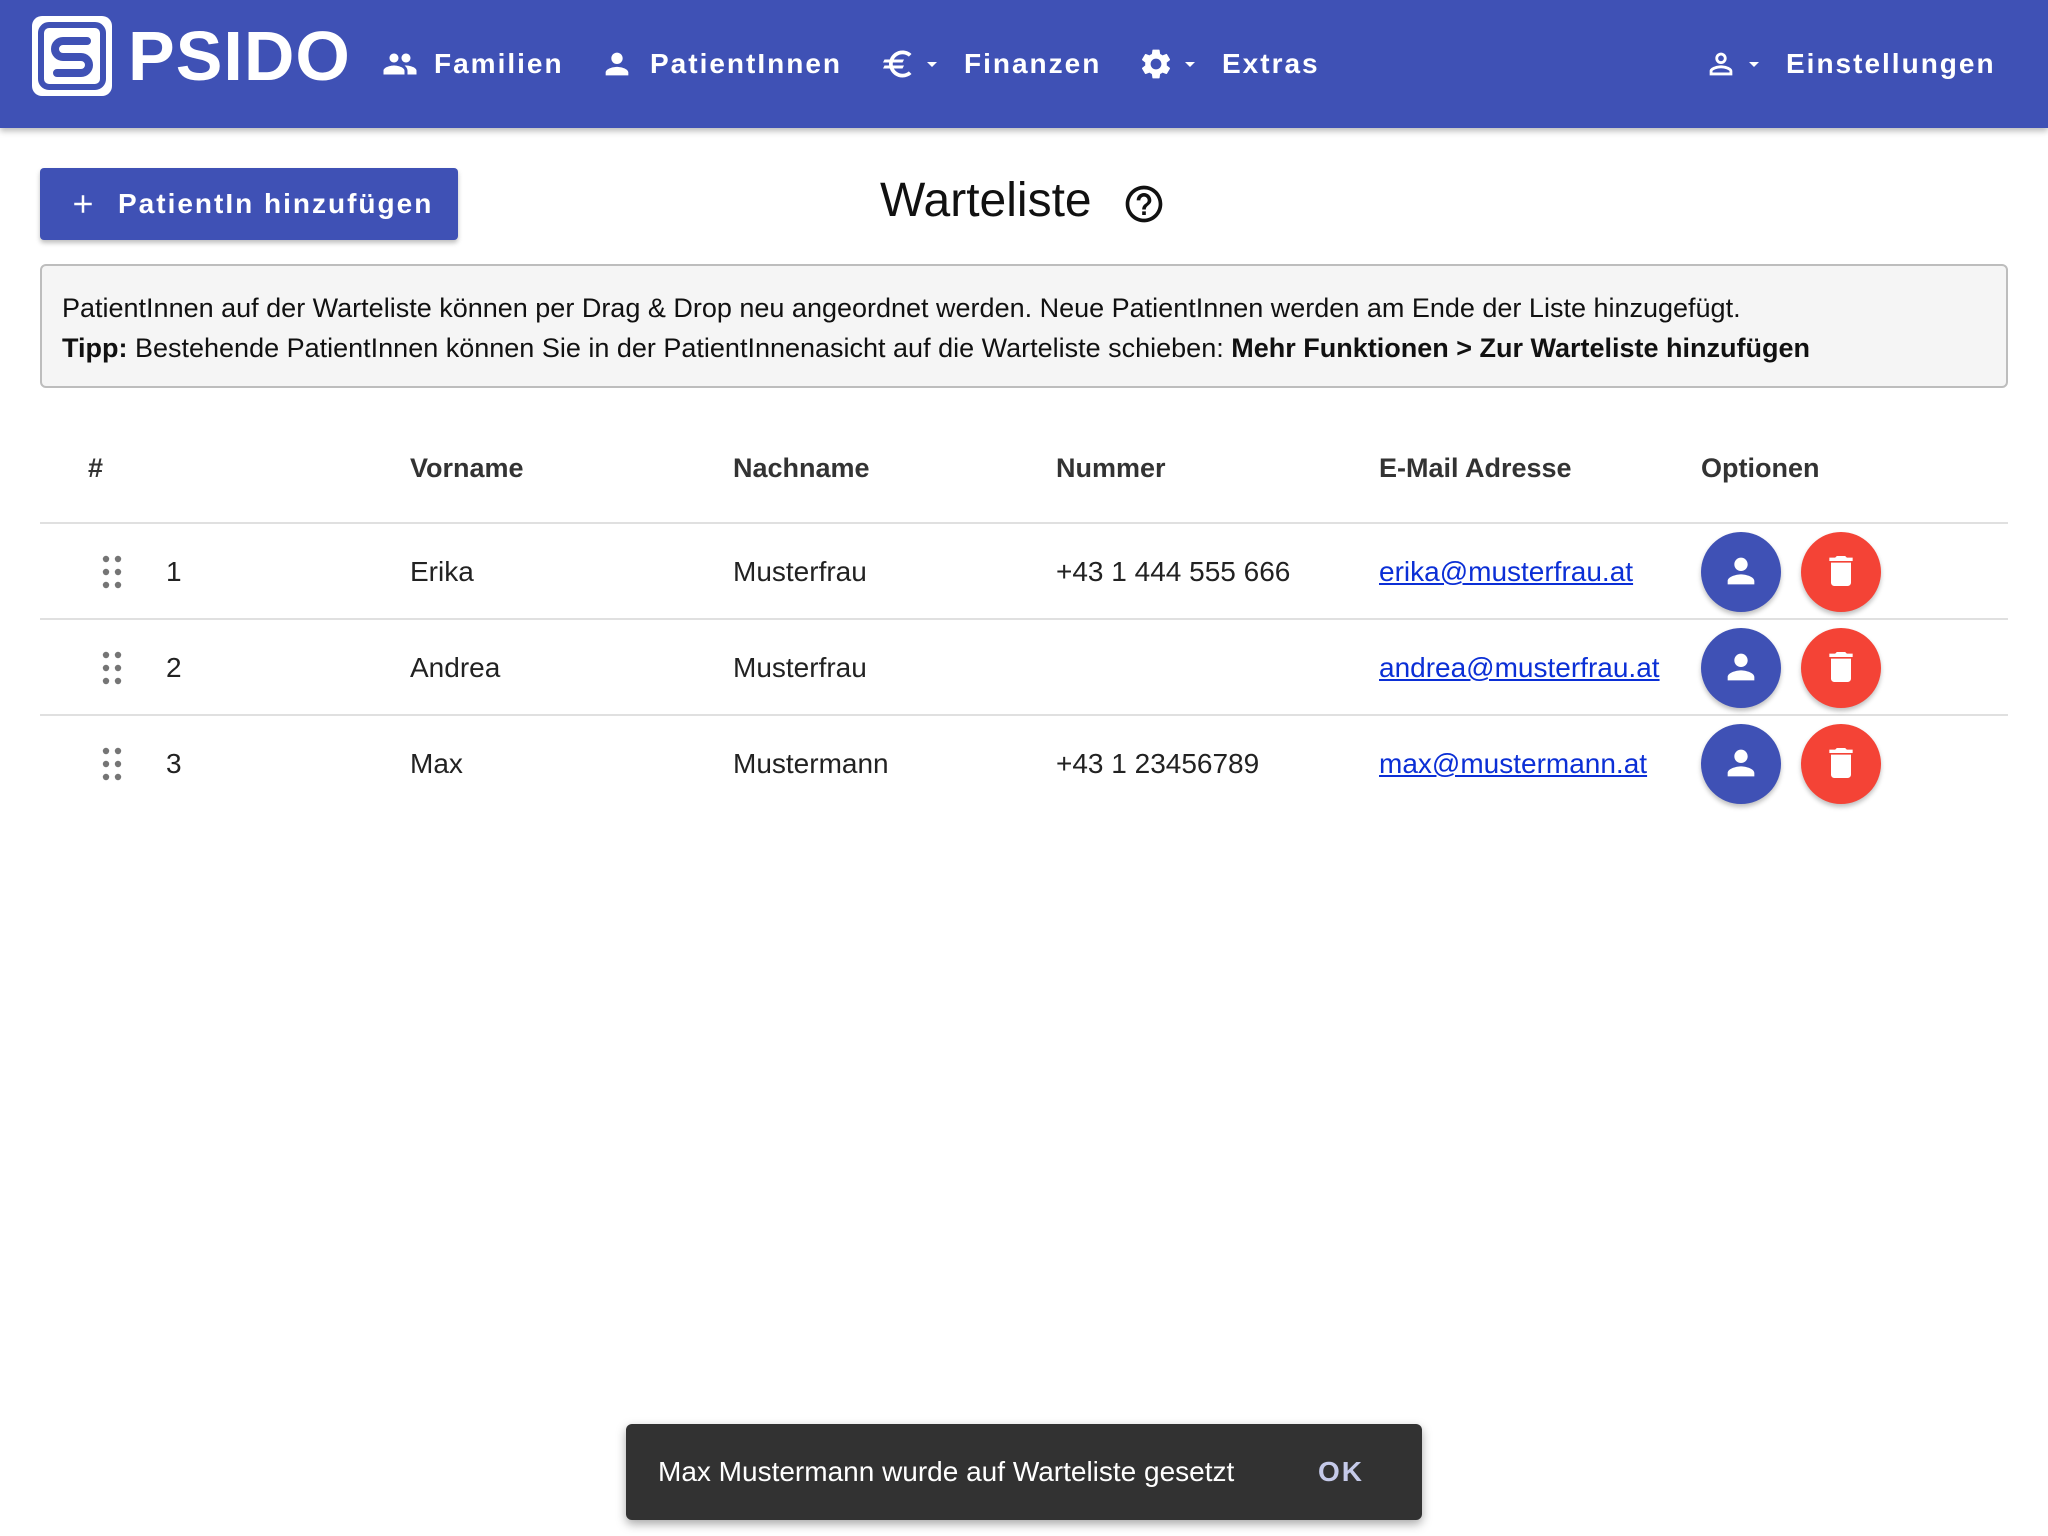 Image resolution: width=2048 pixels, height=1536 pixels. Describe the element at coordinates (455, 667) in the screenshot. I see `row-first-name: Andrea` at that location.